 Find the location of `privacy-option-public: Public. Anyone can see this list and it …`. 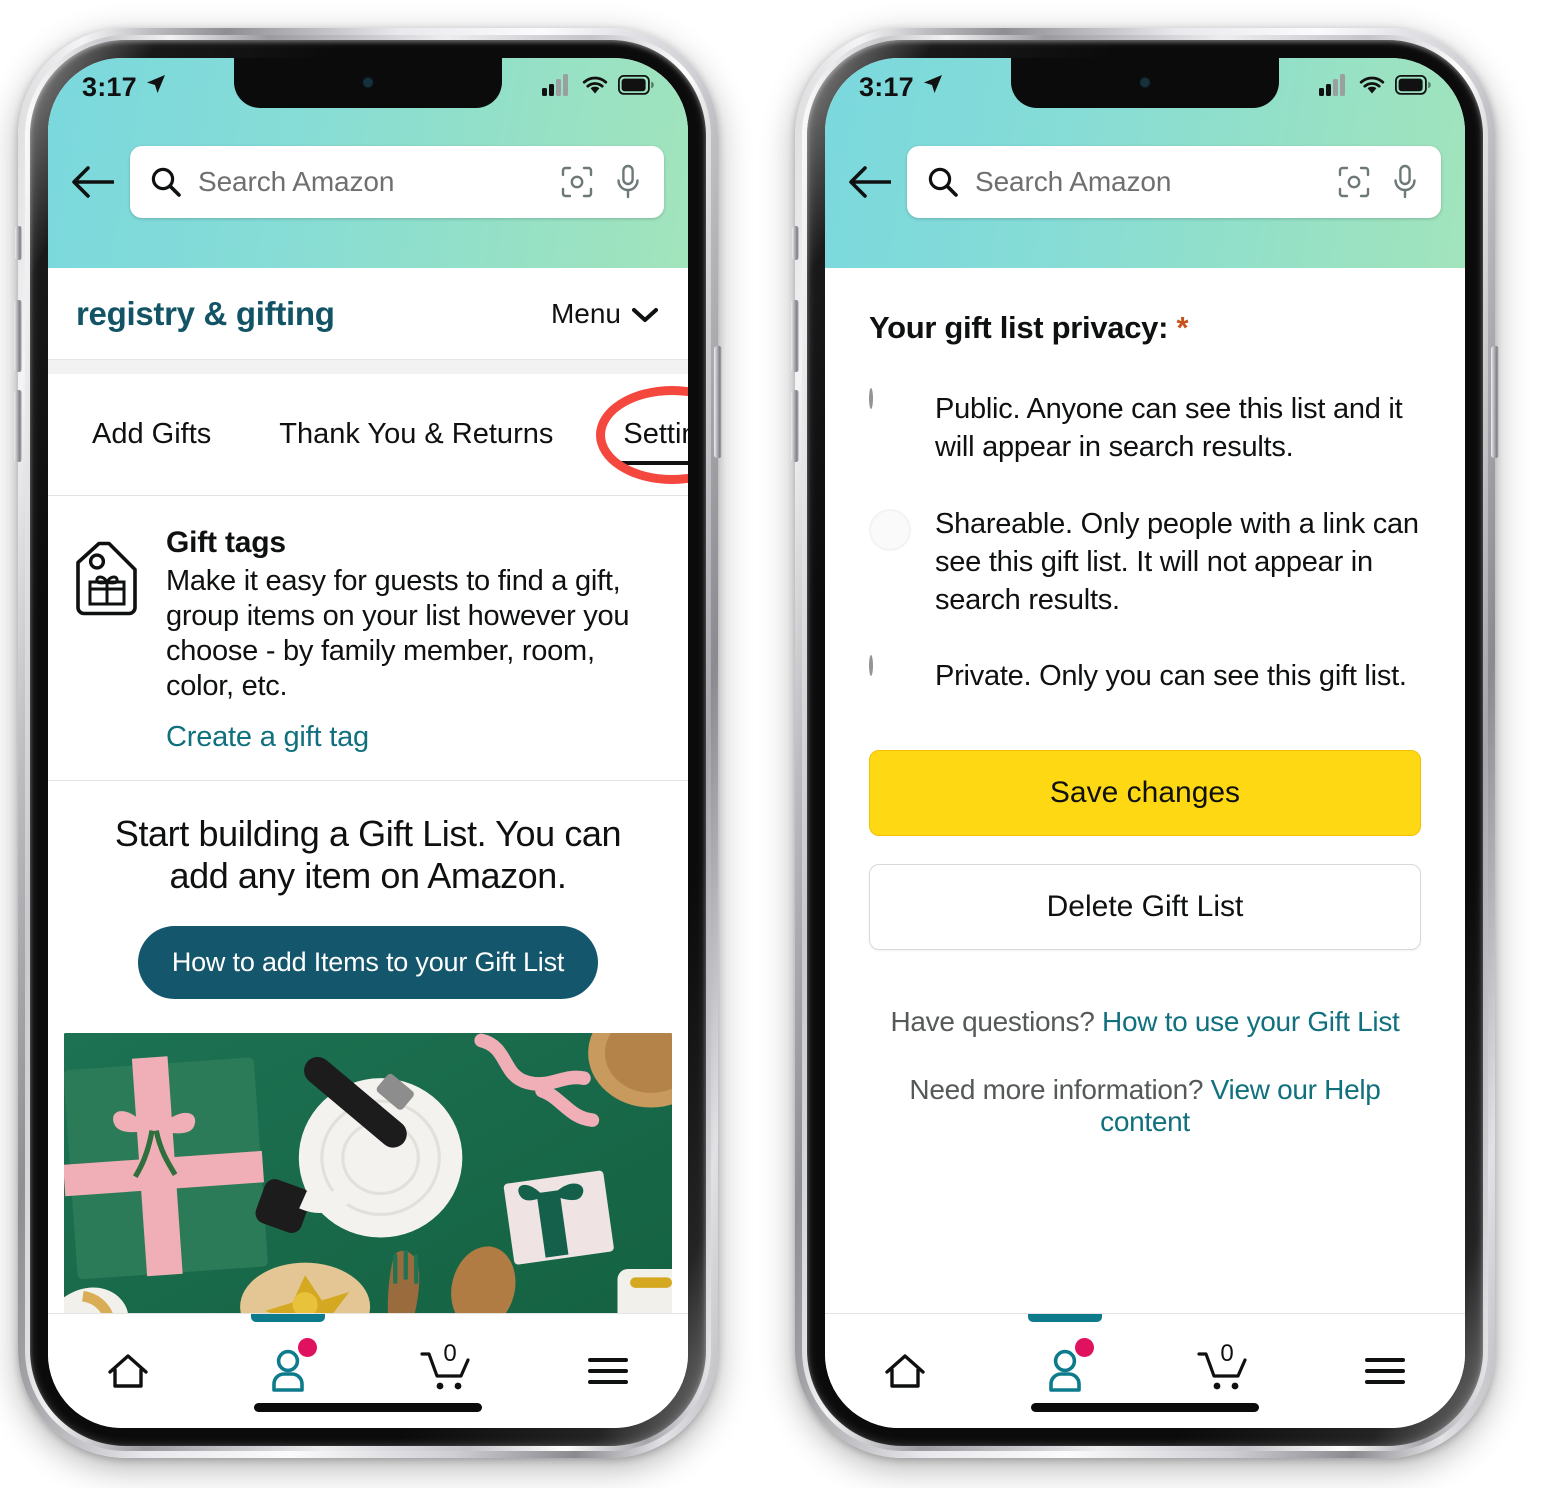

privacy-option-public: Public. Anyone can see this list and it … is located at coordinates (1145, 427).